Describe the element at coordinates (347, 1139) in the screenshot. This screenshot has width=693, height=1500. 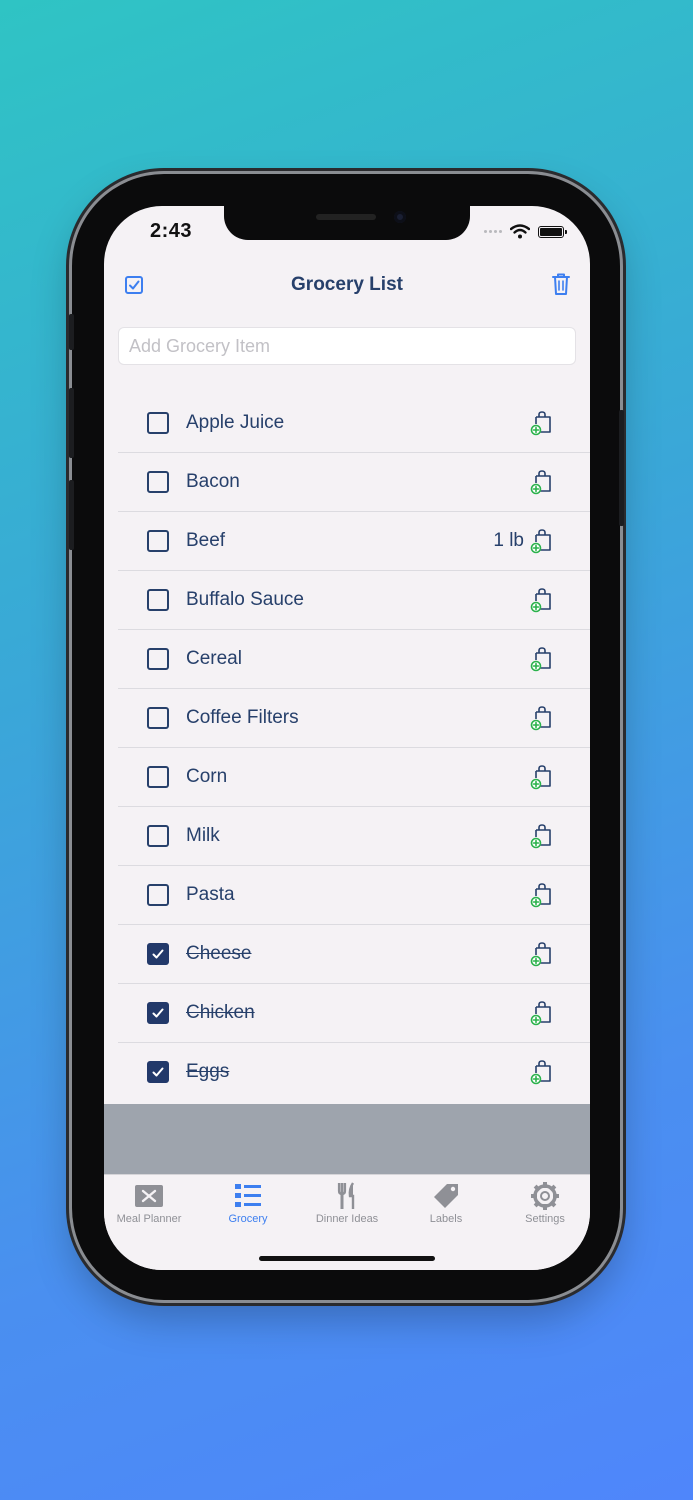
I see `empty-list-area` at that location.